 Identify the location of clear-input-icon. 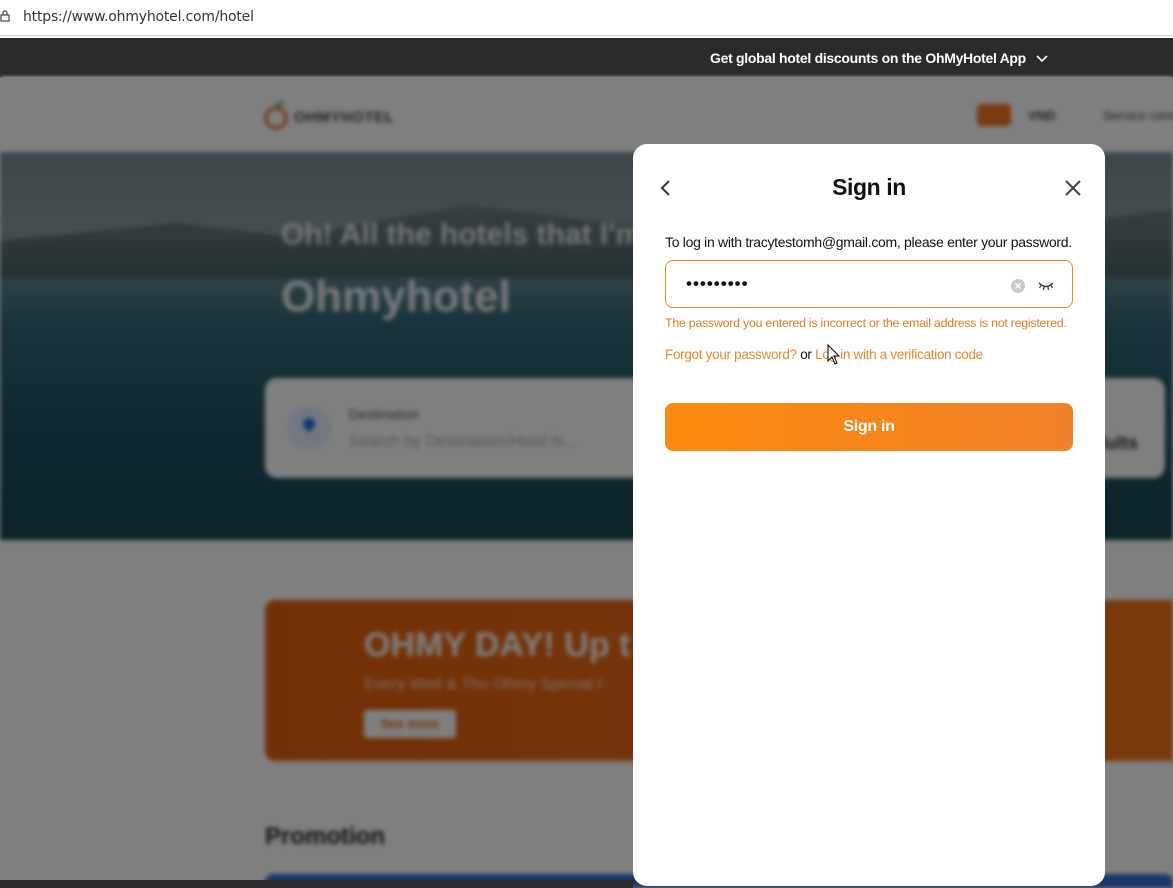
(1018, 286).